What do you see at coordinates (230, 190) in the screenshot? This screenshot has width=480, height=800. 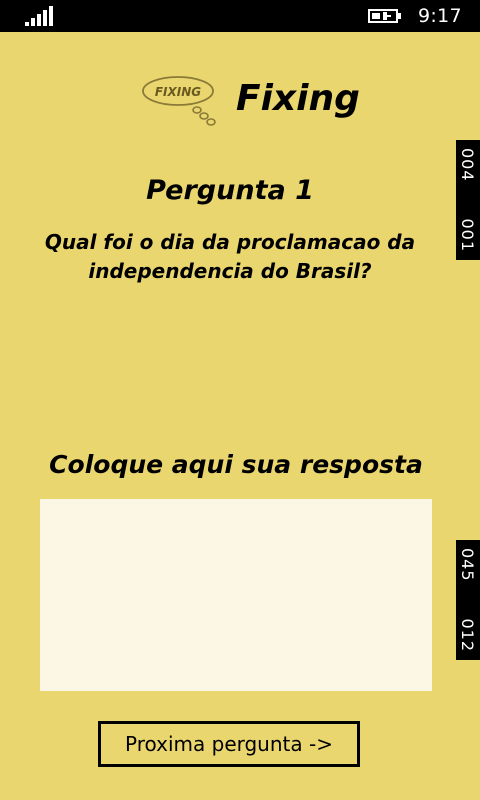 I see `question-heading: Pergunta 1` at bounding box center [230, 190].